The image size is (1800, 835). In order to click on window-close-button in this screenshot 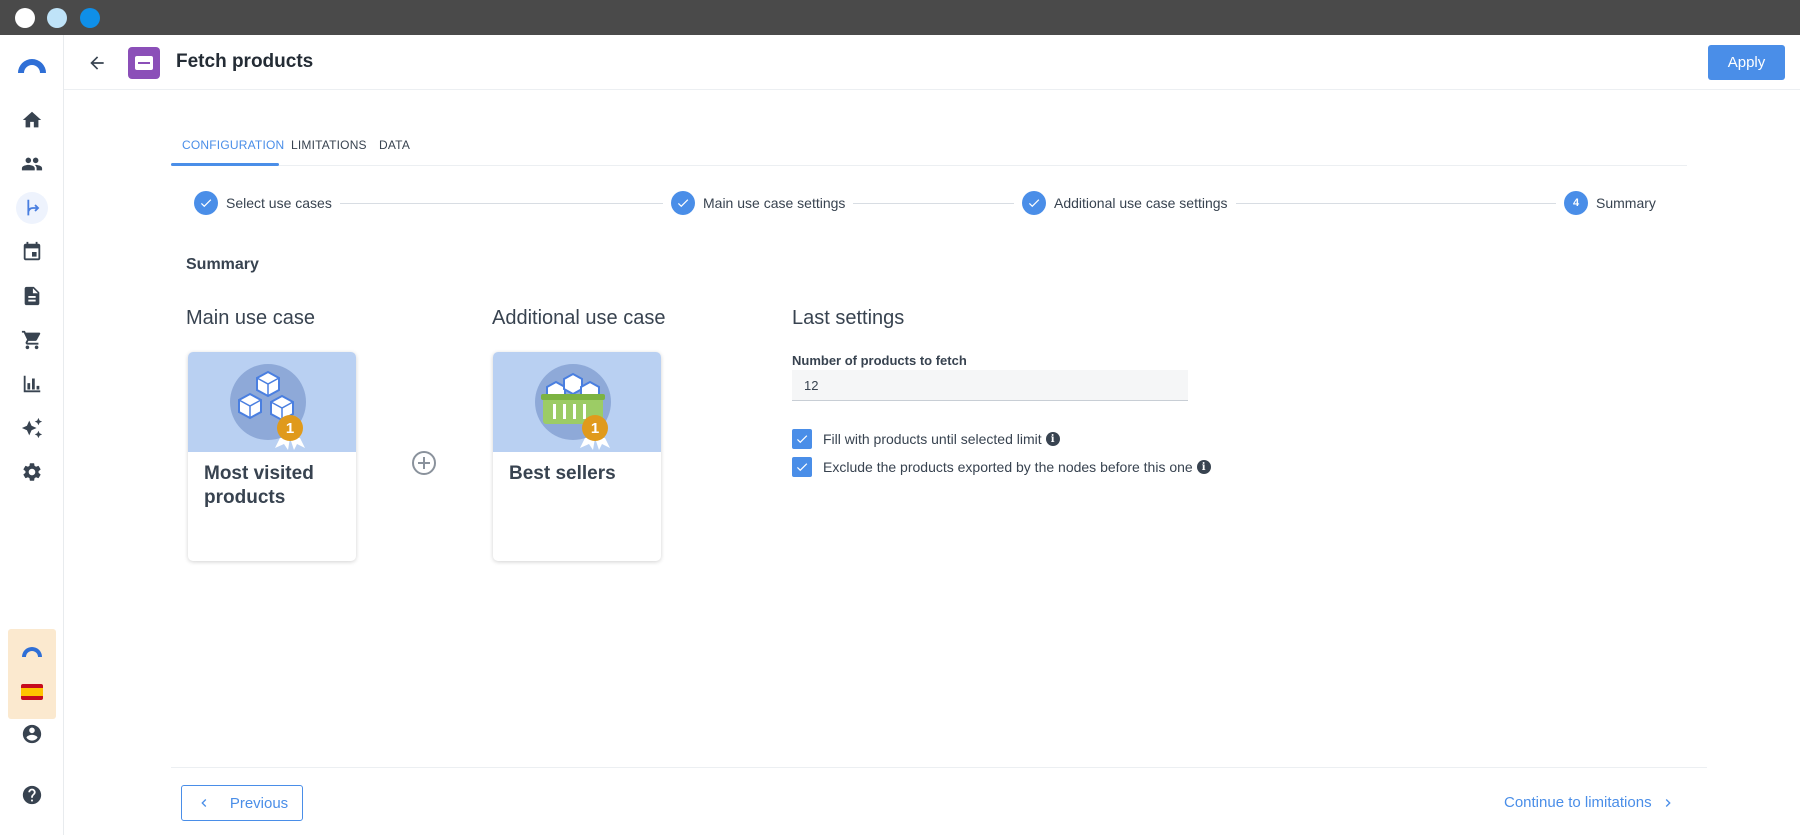, I will do `click(25, 18)`.